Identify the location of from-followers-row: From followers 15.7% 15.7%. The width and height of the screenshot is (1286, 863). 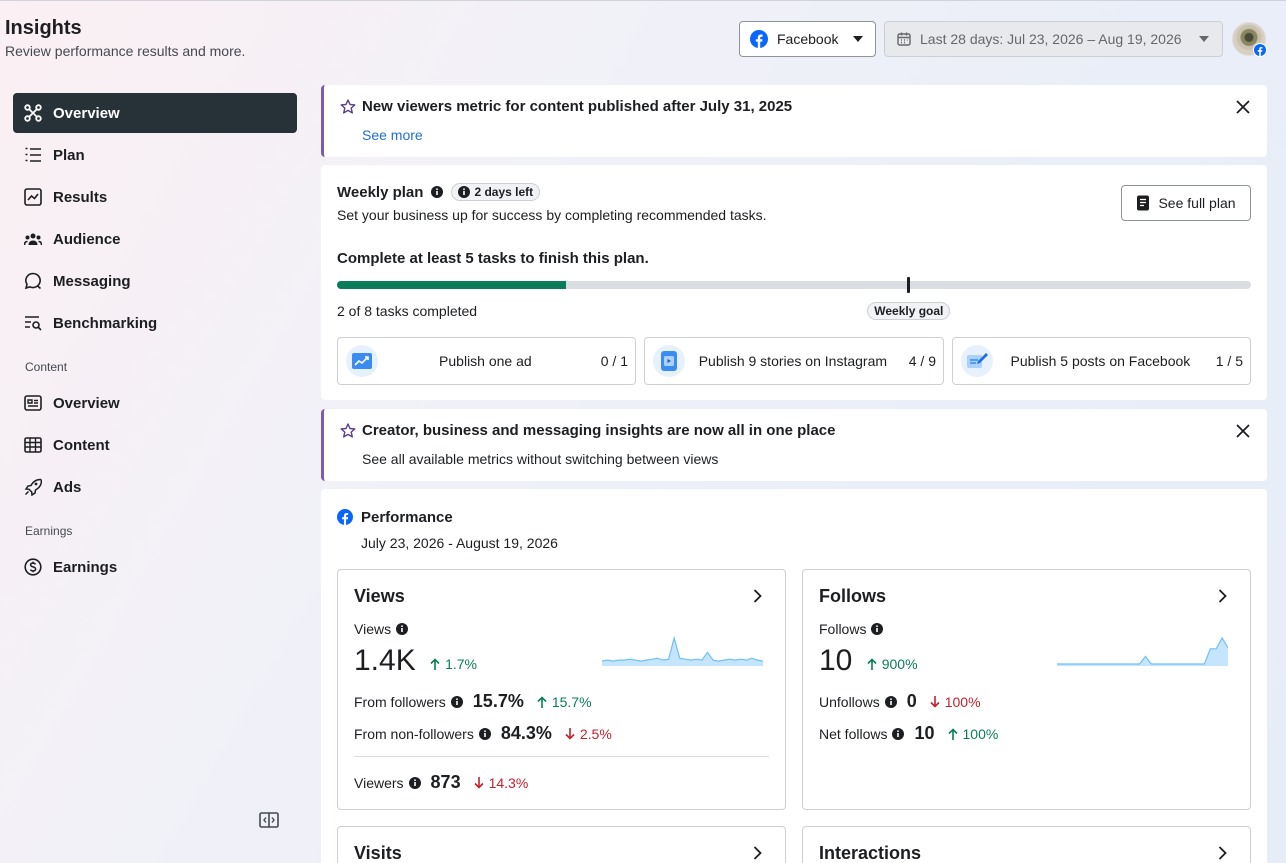
(473, 701).